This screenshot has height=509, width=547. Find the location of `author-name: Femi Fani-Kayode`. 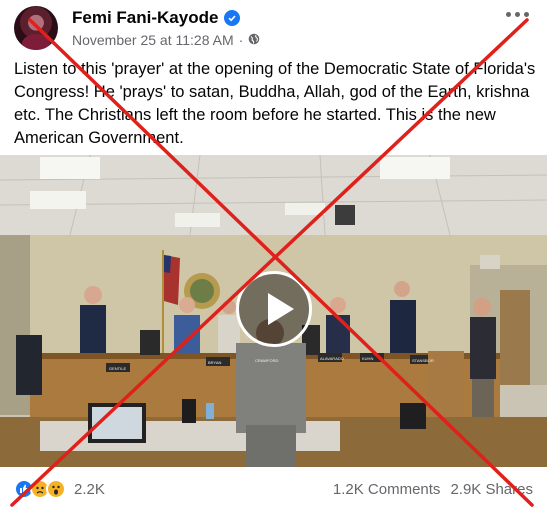

author-name: Femi Fani-Kayode is located at coordinates (145, 18).